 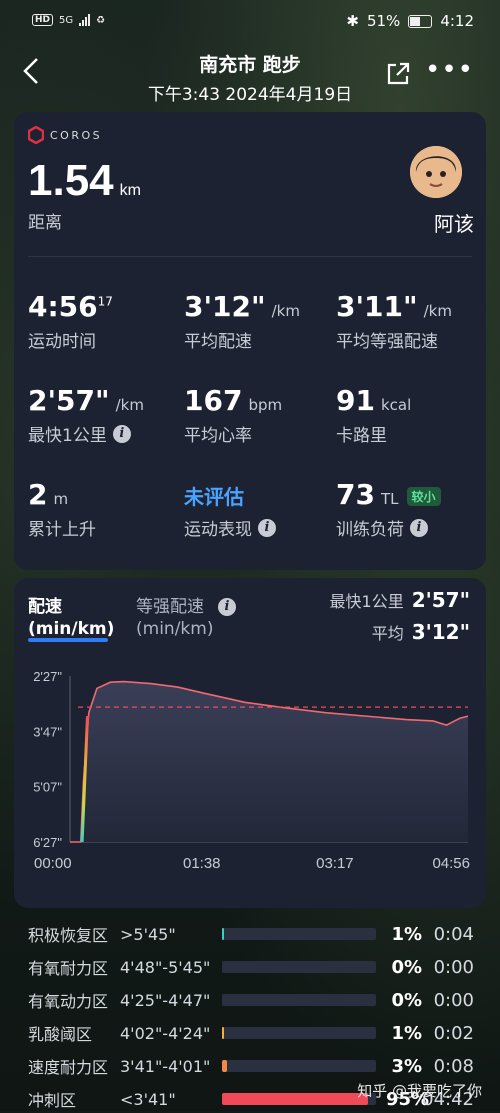 What do you see at coordinates (218, 342) in the screenshot?
I see `stat-label: 平均配速` at bounding box center [218, 342].